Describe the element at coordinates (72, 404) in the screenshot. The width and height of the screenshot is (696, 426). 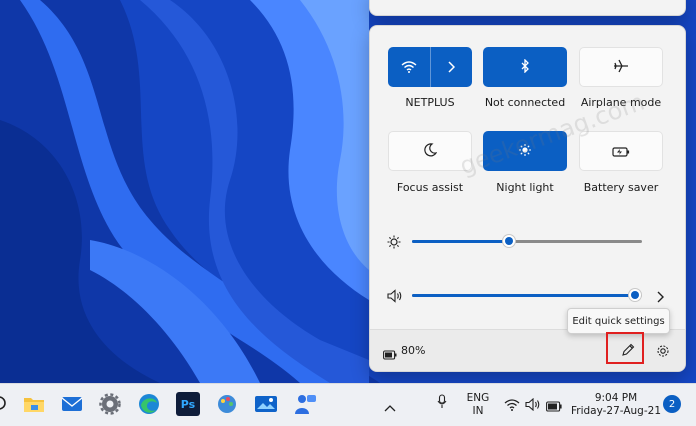
I see `mail-icon` at that location.